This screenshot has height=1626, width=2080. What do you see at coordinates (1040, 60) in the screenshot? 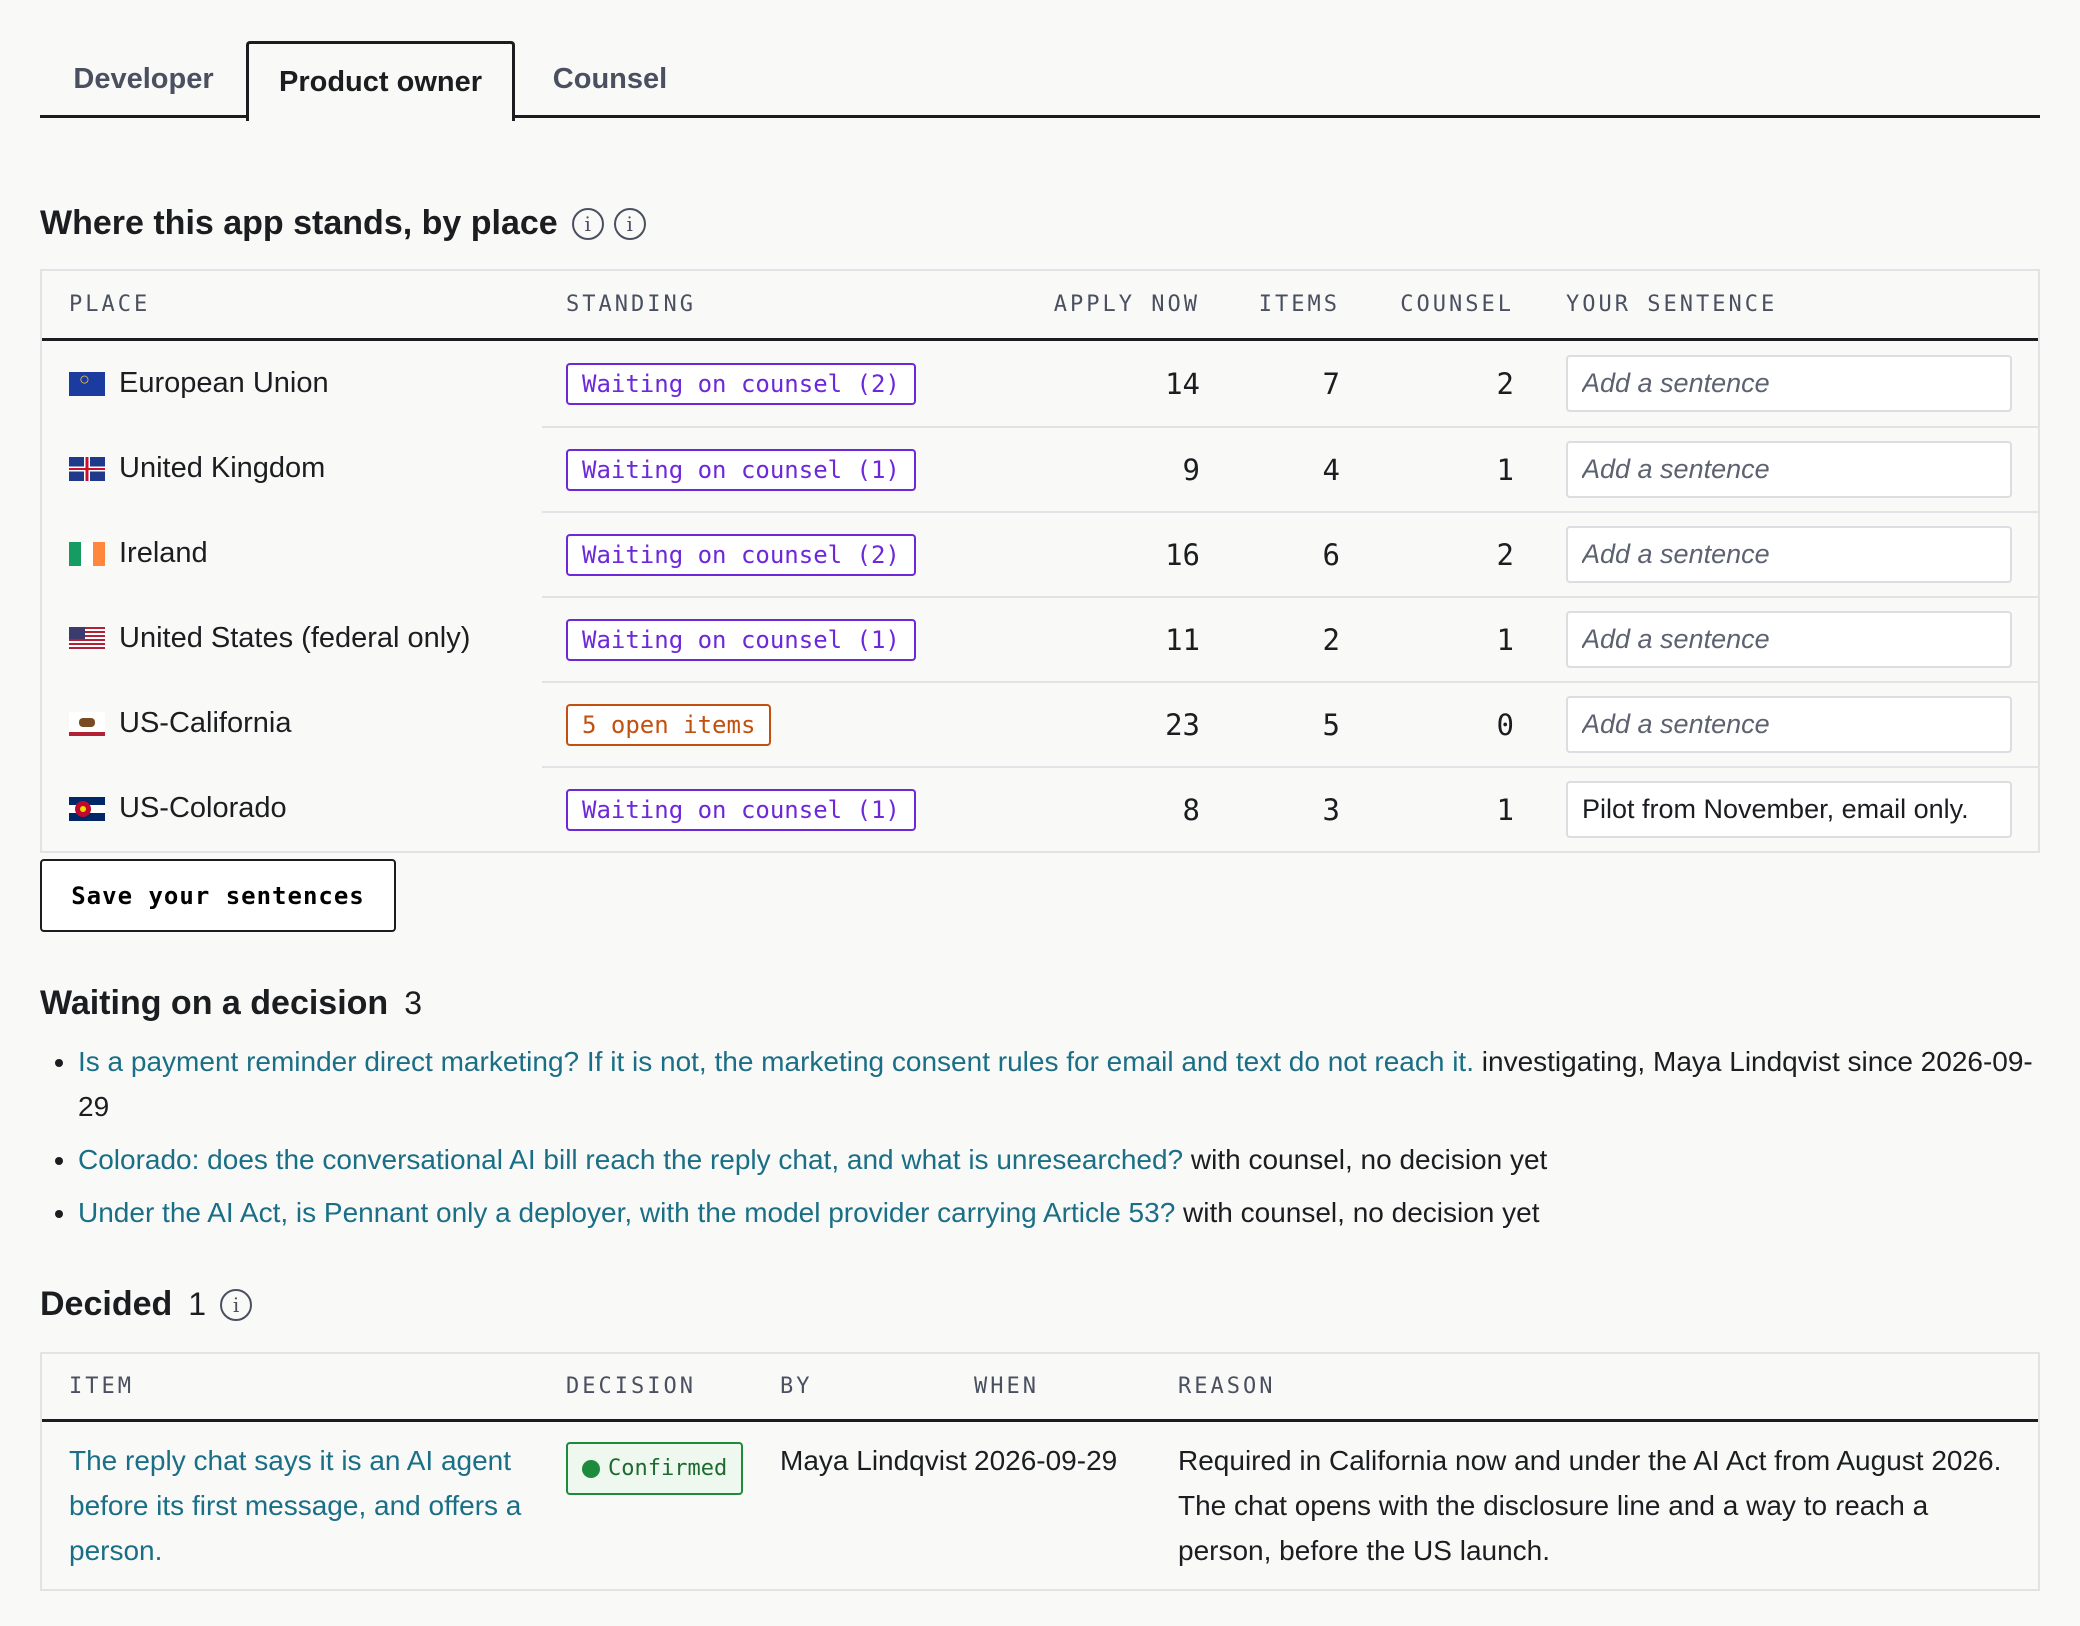
I see `role-tabs: Developer Product owner Counsel` at bounding box center [1040, 60].